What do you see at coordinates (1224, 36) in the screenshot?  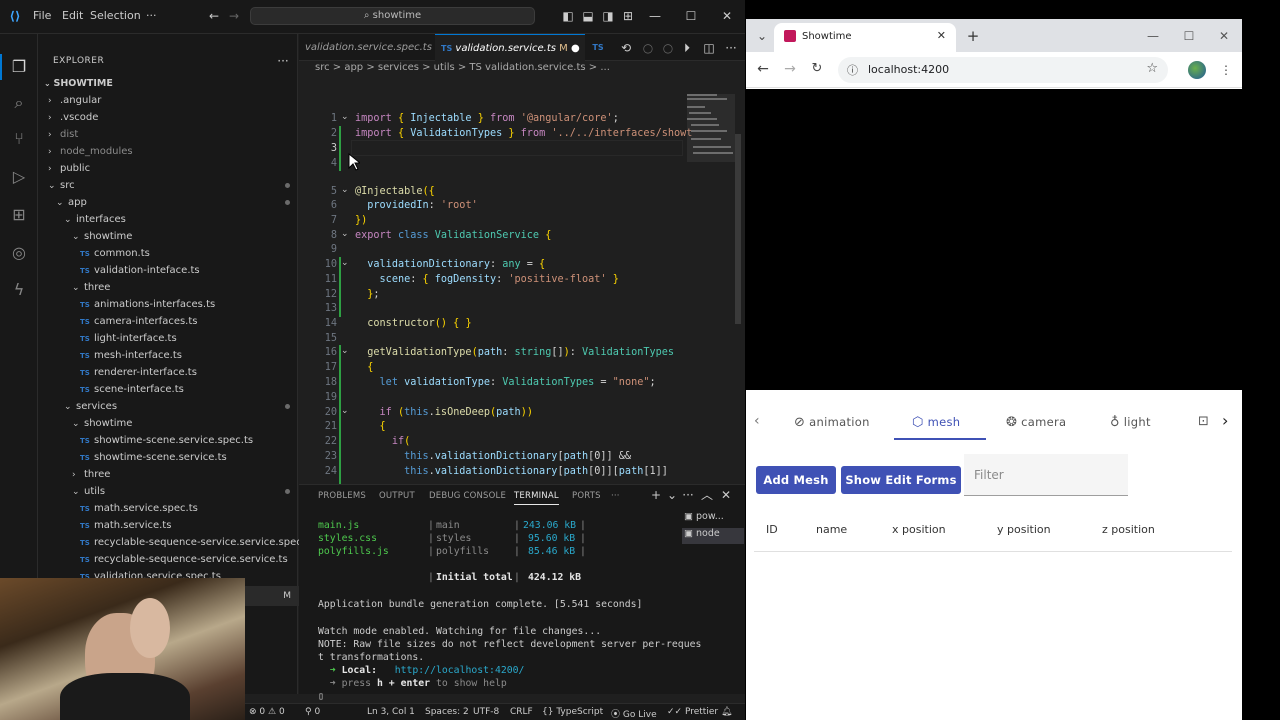 I see `close-window-icon: ✕` at bounding box center [1224, 36].